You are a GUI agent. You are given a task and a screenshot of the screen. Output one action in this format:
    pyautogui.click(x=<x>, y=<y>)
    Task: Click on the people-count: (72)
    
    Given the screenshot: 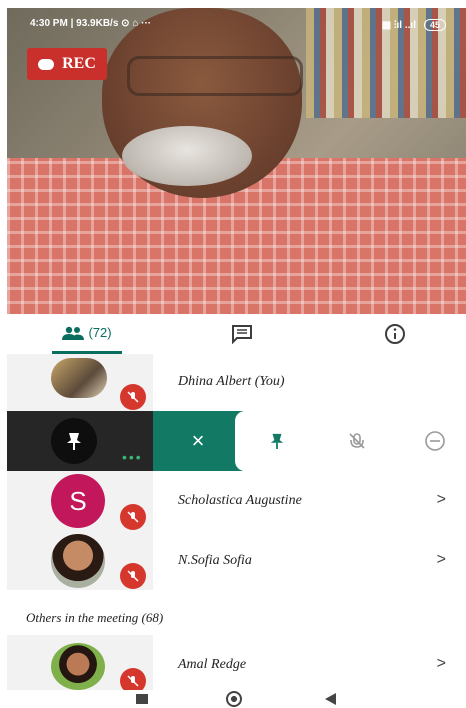 What is the action you would take?
    pyautogui.click(x=100, y=332)
    